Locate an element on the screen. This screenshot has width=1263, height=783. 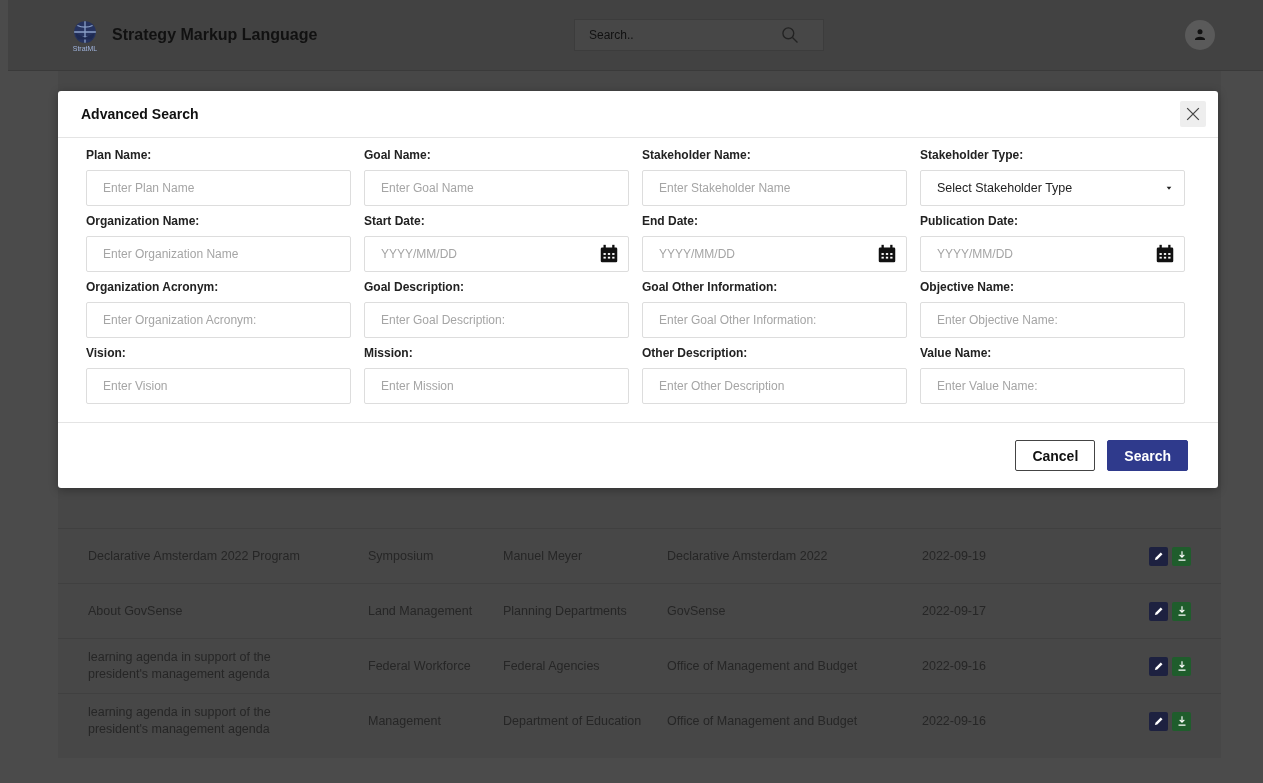
input-field: Enter Plan Name is located at coordinates (218, 188).